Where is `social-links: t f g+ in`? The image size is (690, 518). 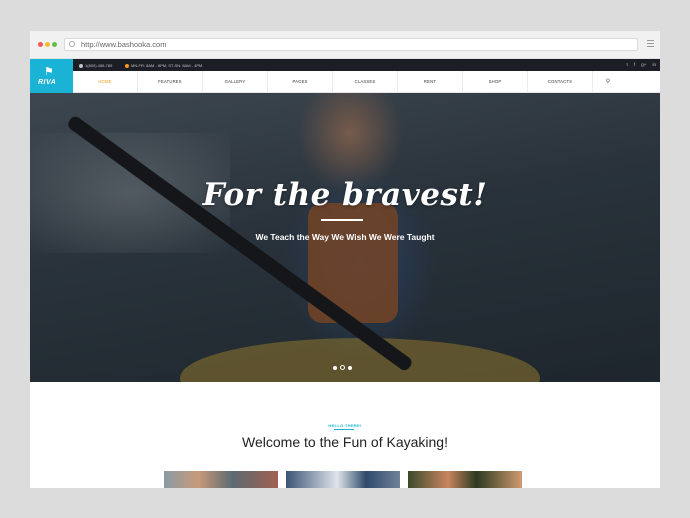
social-links: t f g+ in is located at coordinates (638, 64).